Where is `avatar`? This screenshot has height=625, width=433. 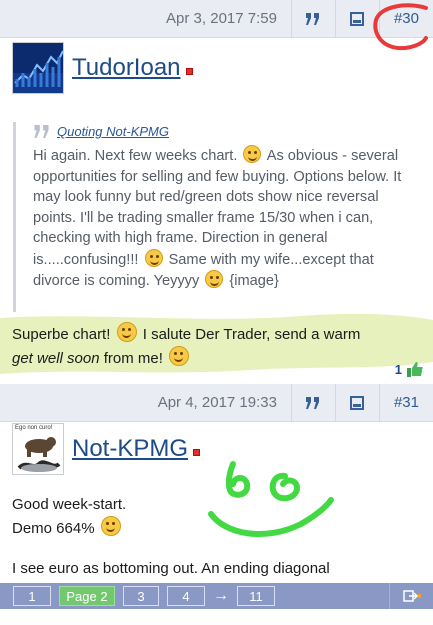
avatar is located at coordinates (38, 68).